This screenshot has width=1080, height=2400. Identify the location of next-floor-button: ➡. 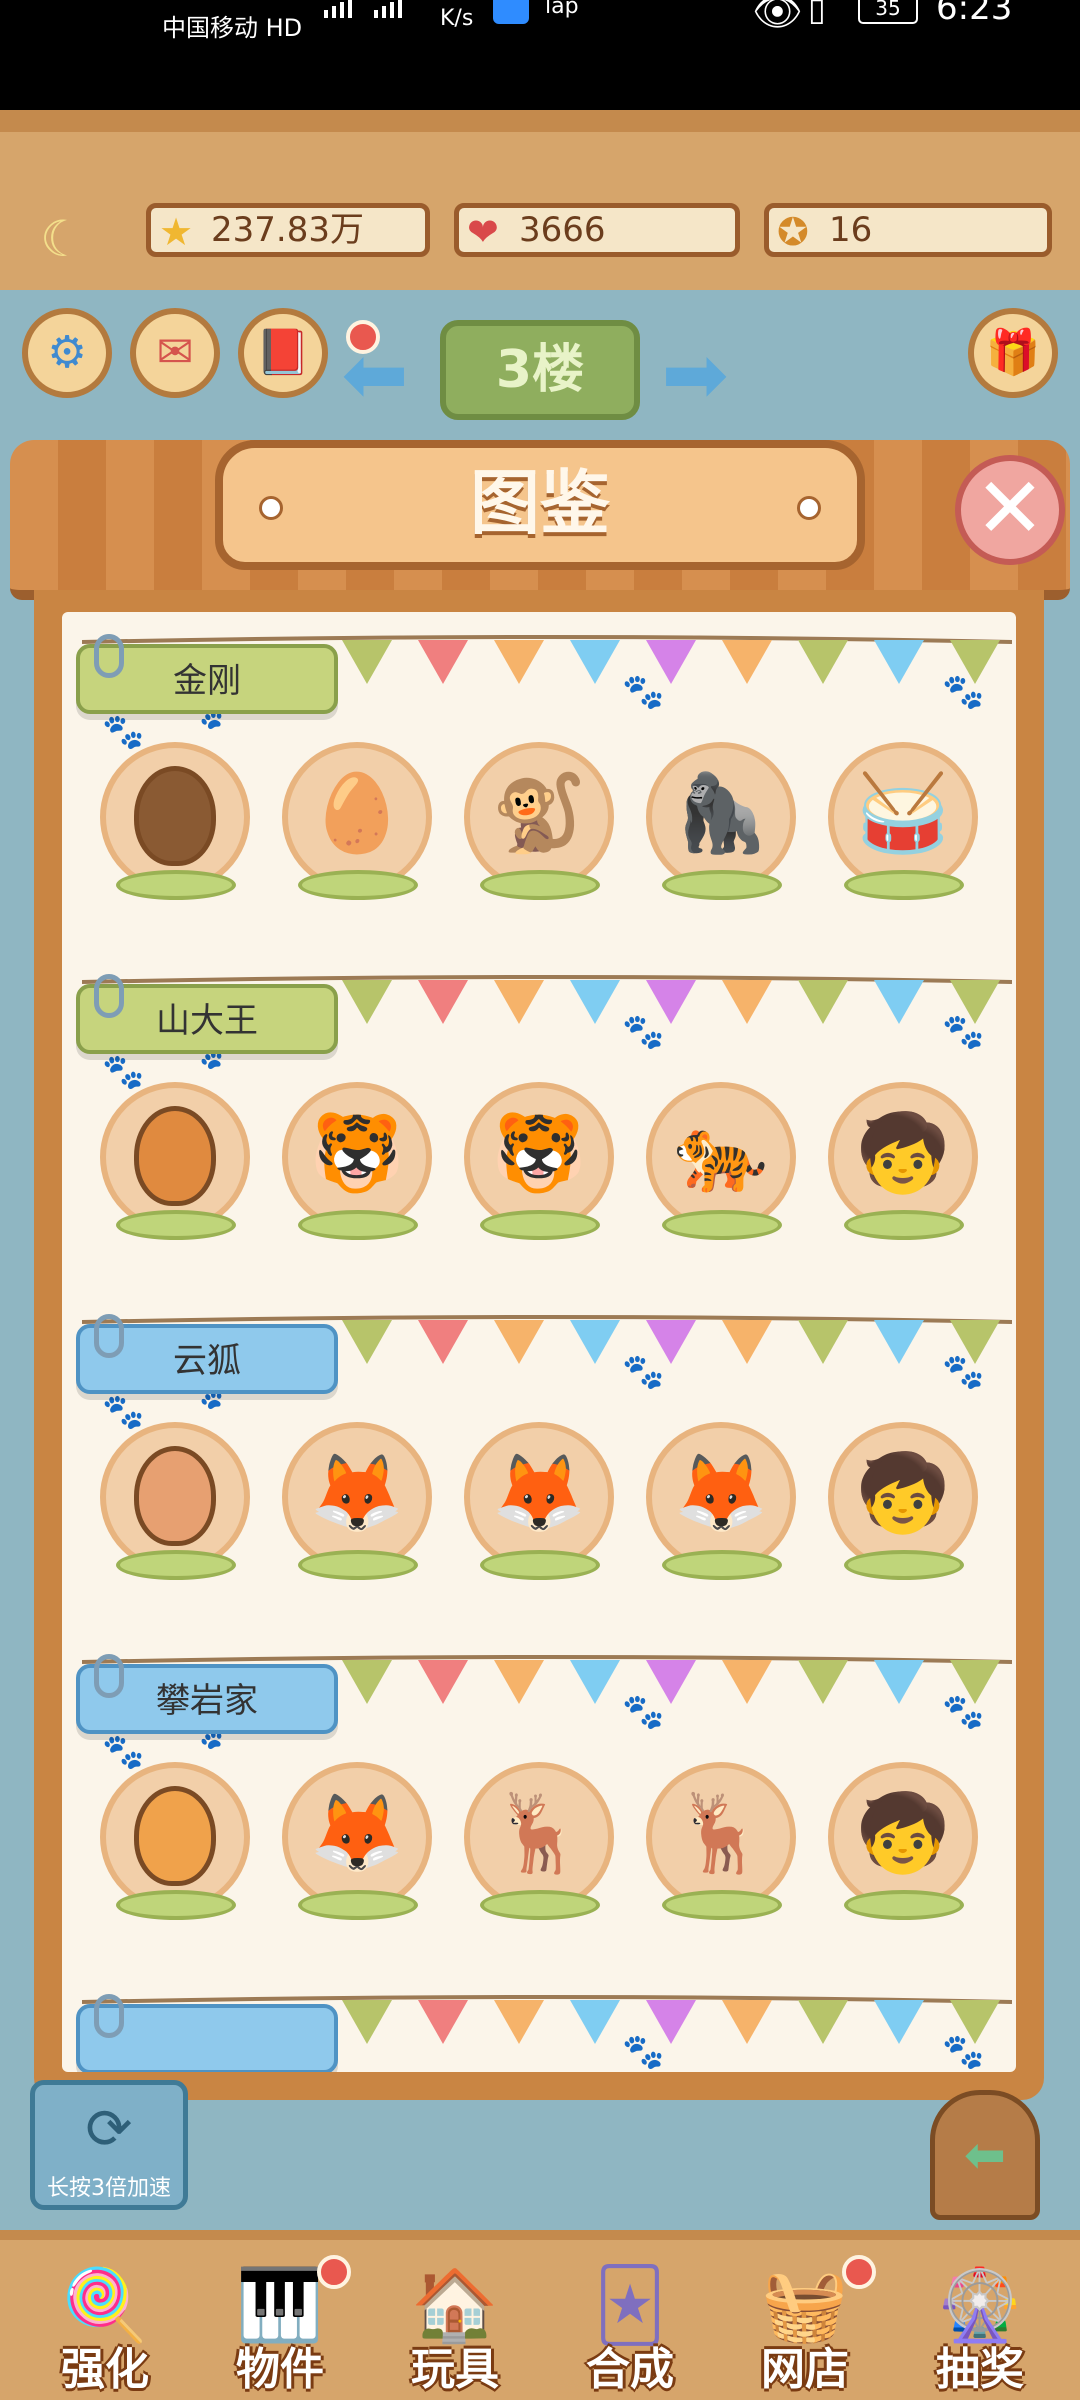
(695, 375).